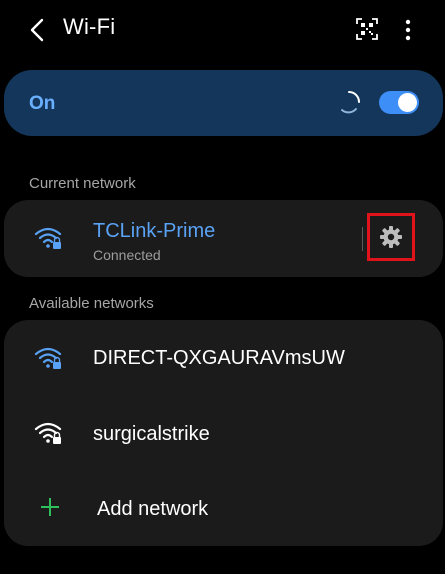  What do you see at coordinates (91, 303) in the screenshot?
I see `section-label-available-networks: Available networks` at bounding box center [91, 303].